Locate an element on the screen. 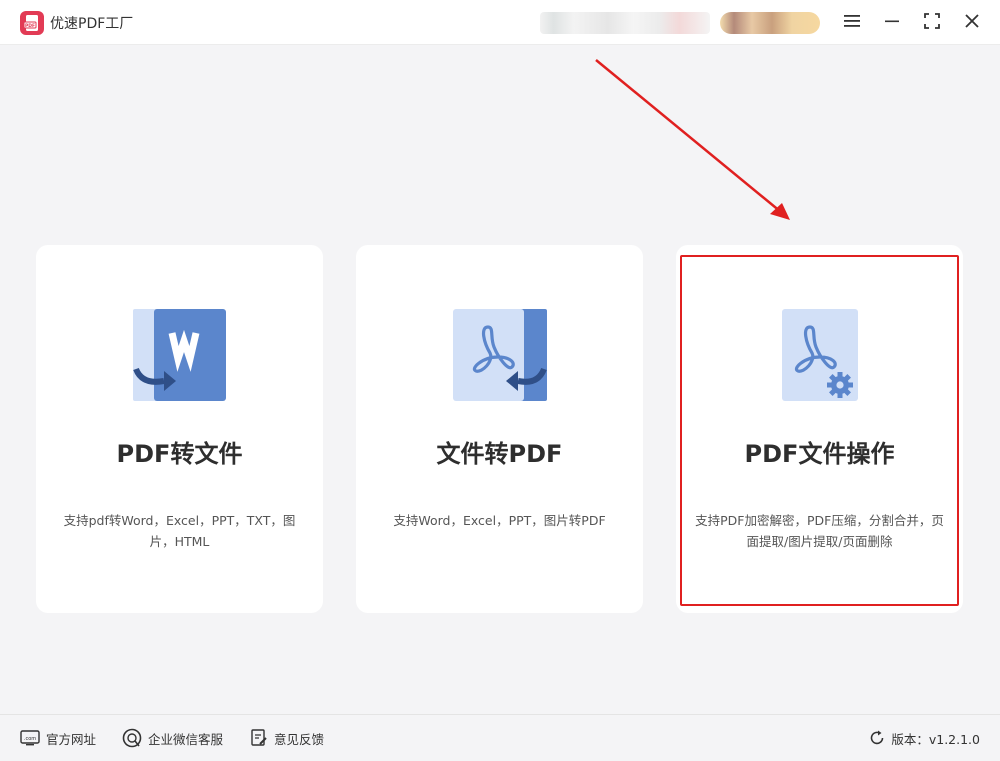  footer-bar: .com 官方网址 企业微信客服 意见反馈 版本：v1.2.1.0 is located at coordinates (500, 737).